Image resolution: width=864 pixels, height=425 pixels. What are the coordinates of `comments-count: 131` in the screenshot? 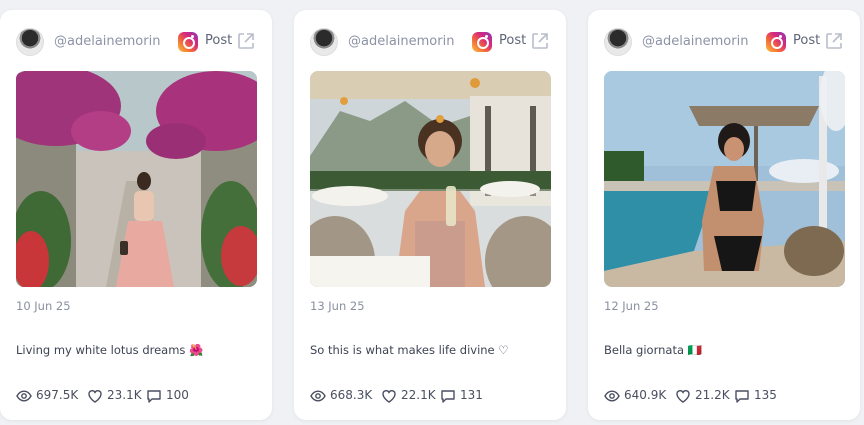 It's located at (471, 395).